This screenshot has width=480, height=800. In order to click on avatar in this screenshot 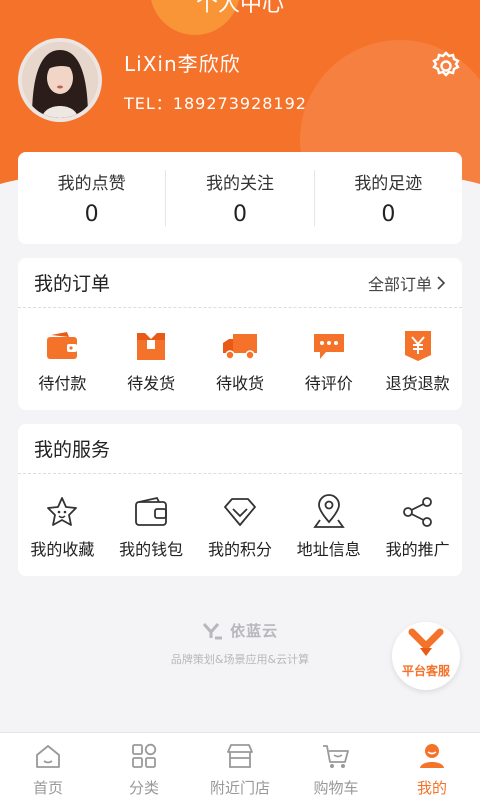, I will do `click(60, 80)`.